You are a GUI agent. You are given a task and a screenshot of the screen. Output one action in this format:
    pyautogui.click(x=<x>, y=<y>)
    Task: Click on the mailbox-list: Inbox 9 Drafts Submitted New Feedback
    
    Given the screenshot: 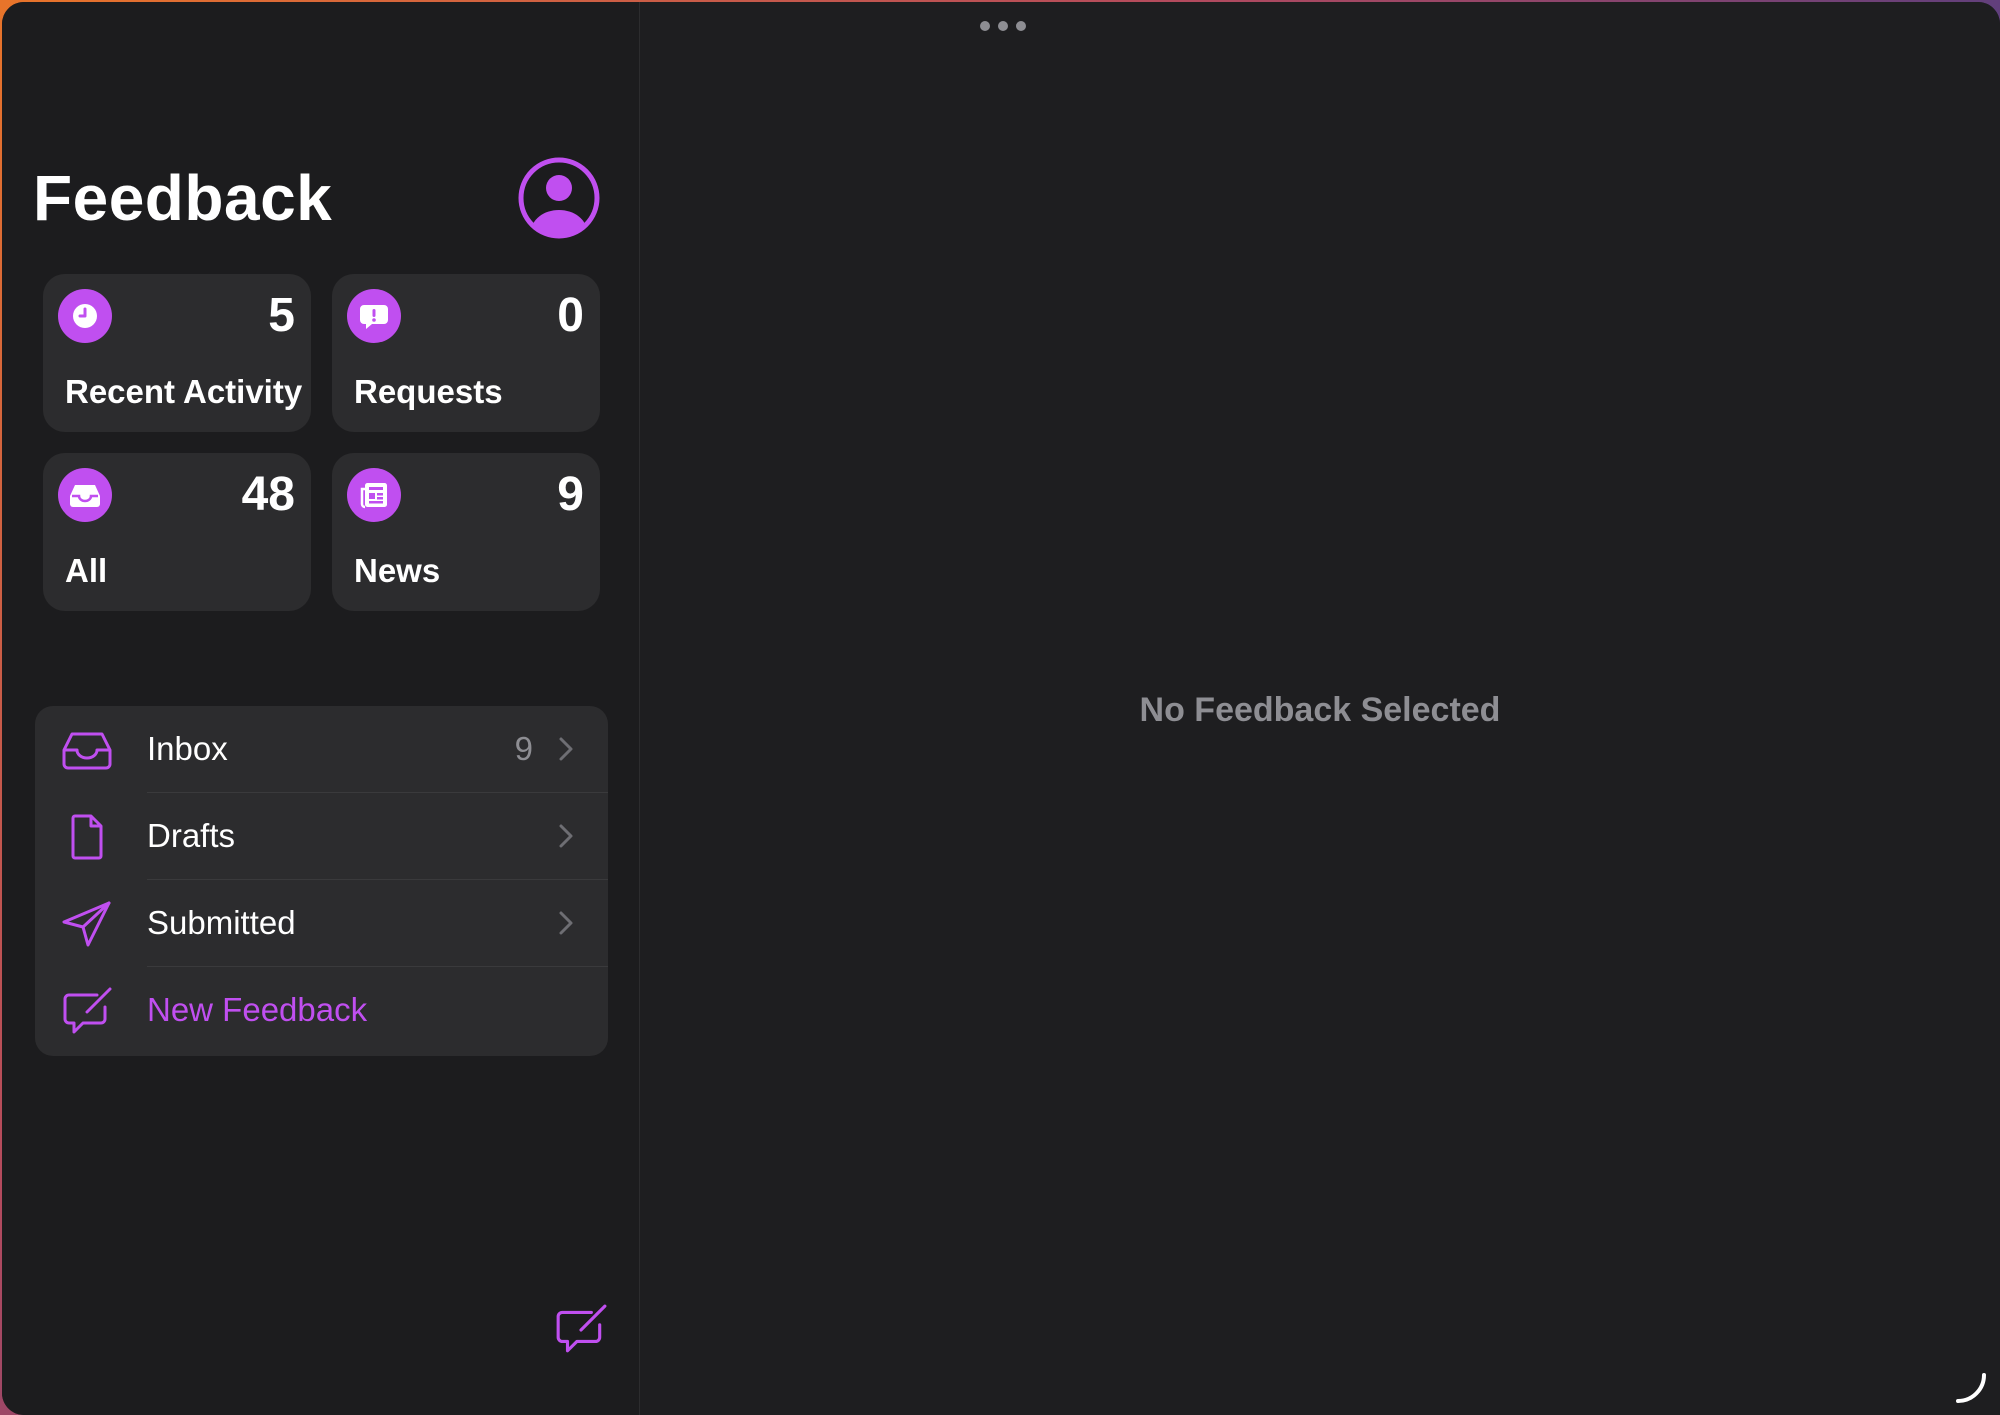 What is the action you would take?
    pyautogui.click(x=321, y=881)
    